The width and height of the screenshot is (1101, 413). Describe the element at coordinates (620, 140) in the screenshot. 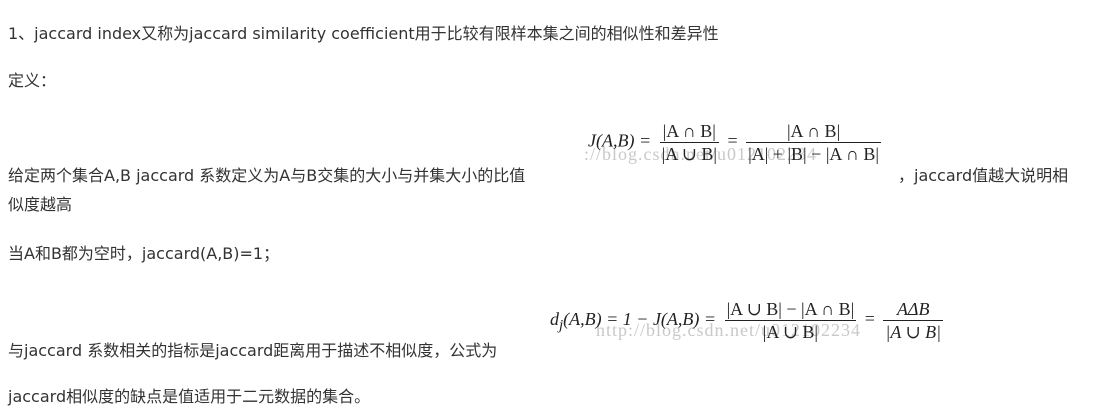

I see `formula-lhs: J(A,B) =` at that location.